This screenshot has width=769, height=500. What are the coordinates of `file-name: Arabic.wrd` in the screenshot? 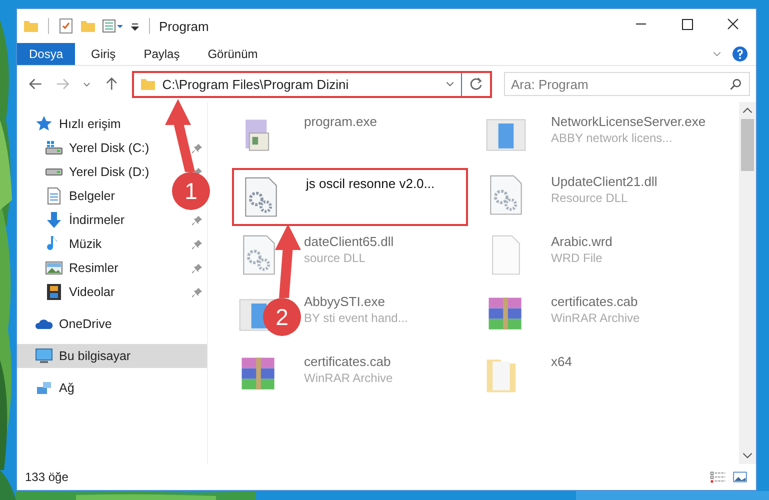 It's located at (581, 241).